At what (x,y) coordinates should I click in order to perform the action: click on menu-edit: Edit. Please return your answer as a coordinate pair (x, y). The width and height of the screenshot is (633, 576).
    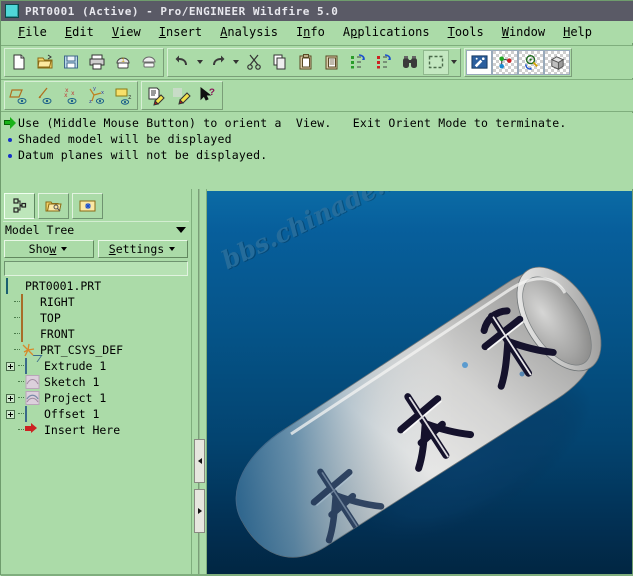
    Looking at the image, I should click on (79, 32).